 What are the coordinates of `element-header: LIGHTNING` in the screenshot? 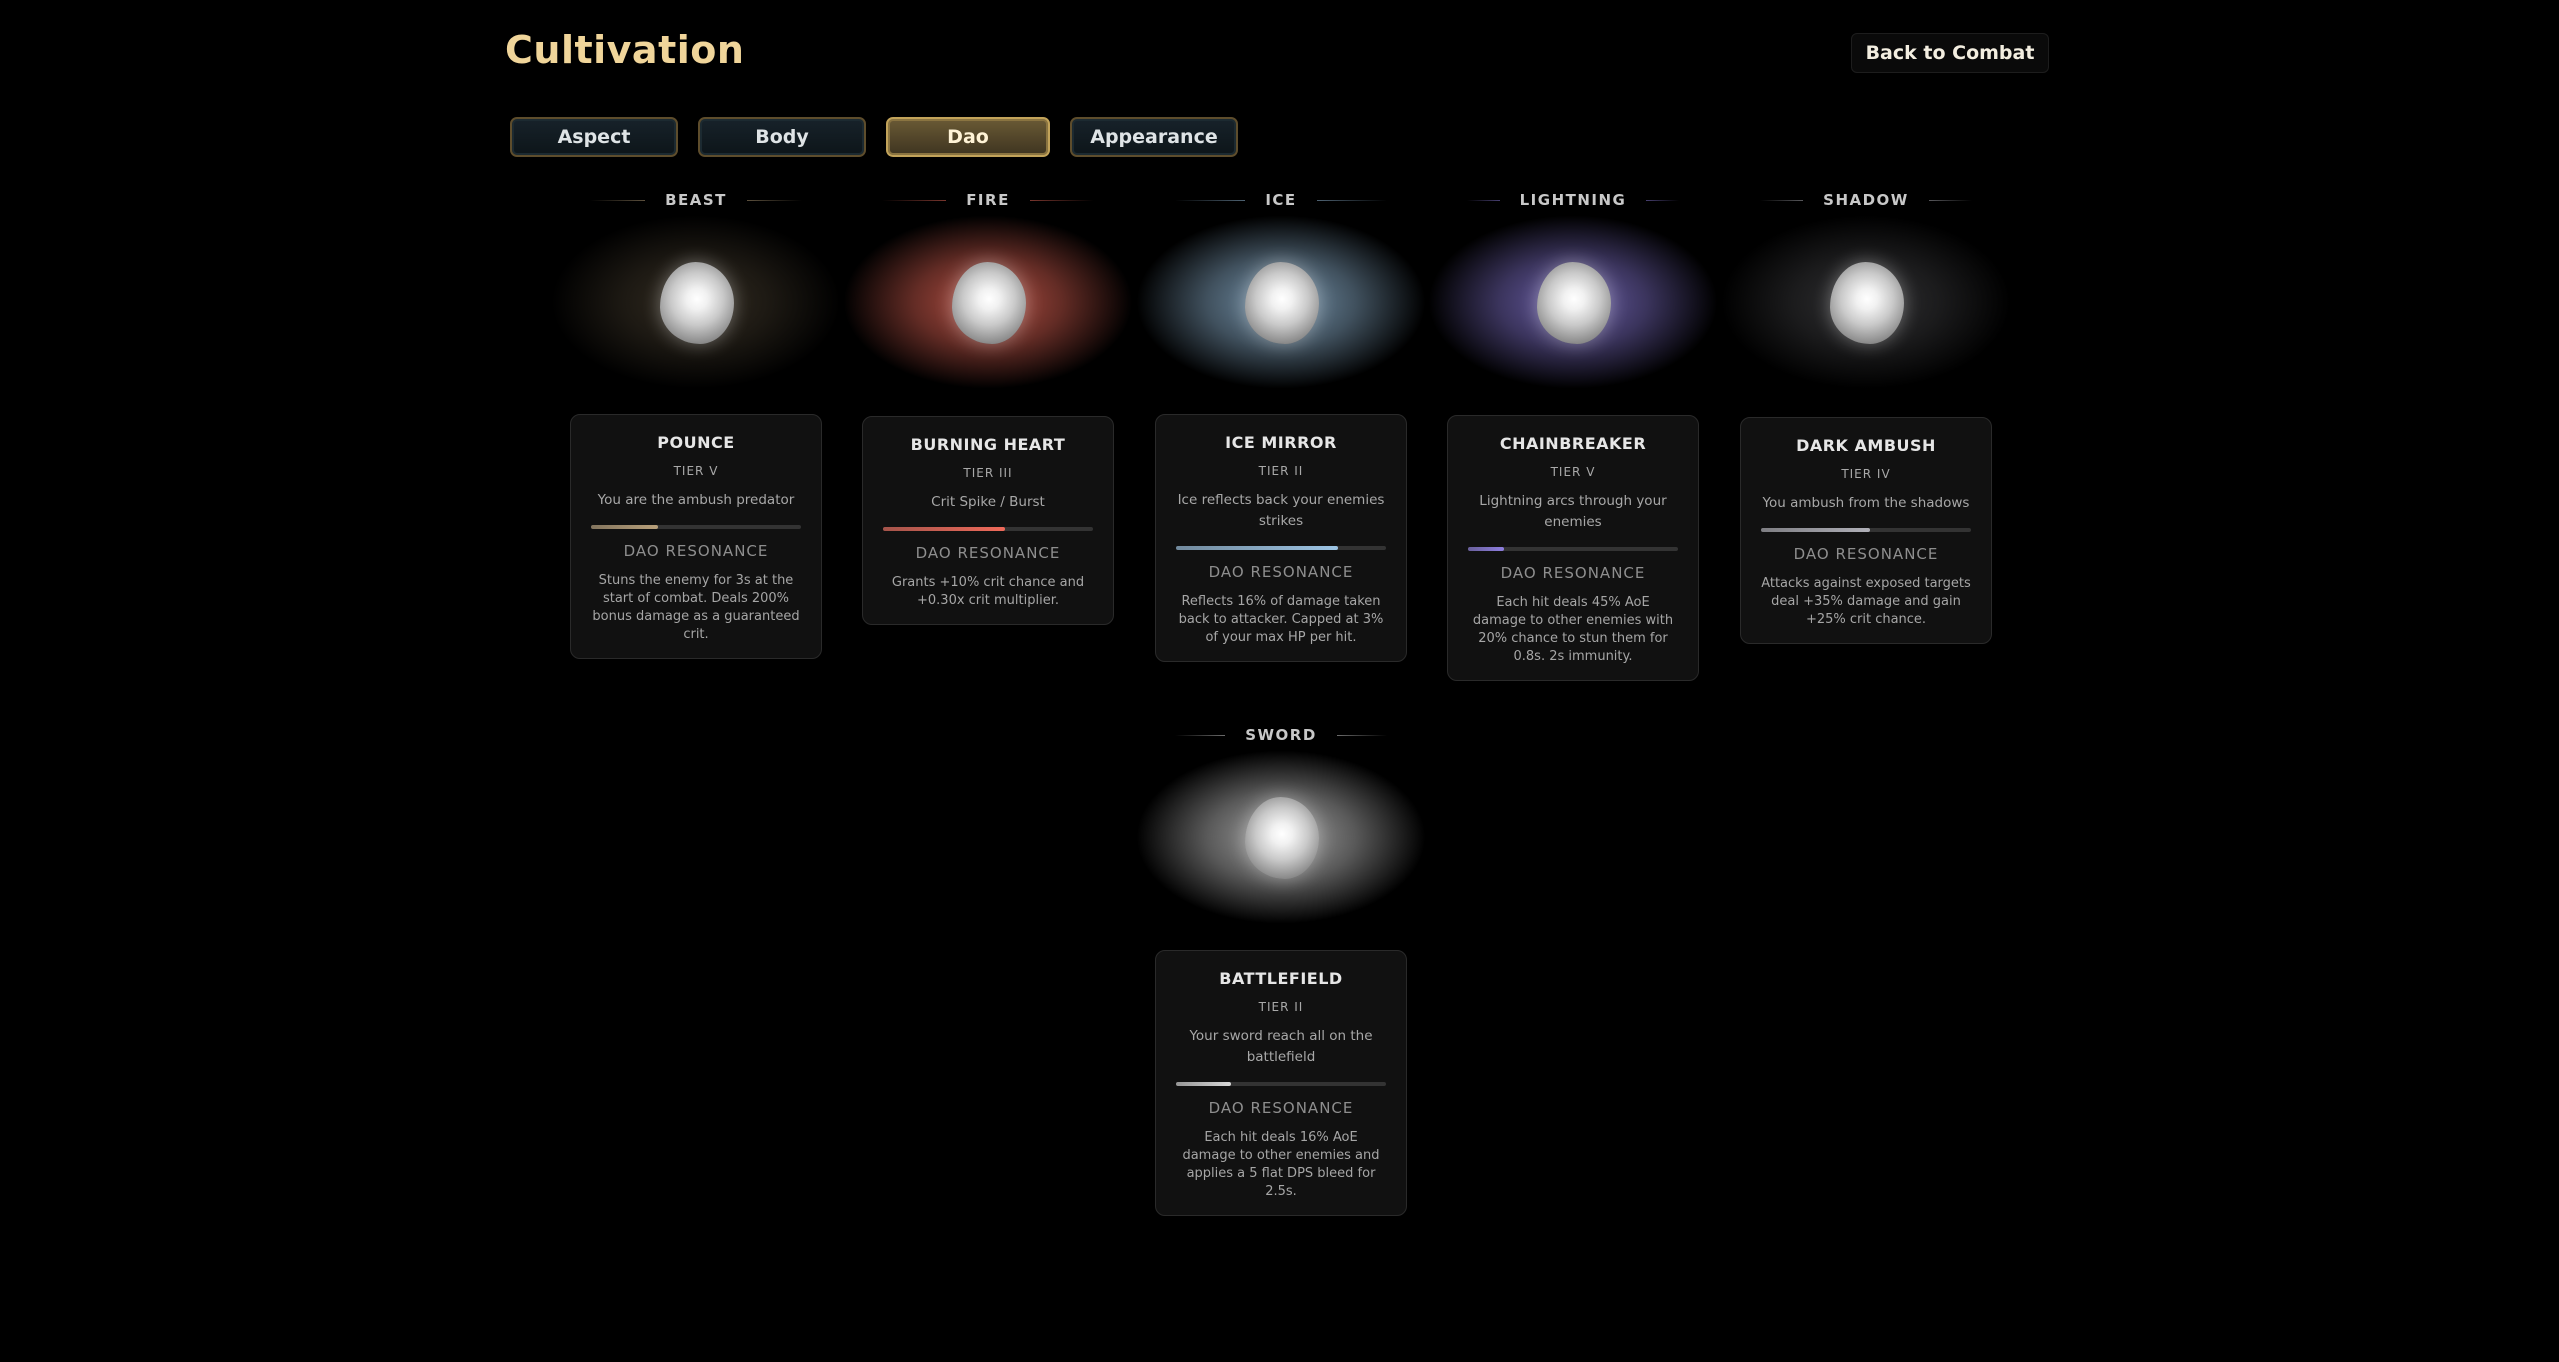 It's located at (1573, 200).